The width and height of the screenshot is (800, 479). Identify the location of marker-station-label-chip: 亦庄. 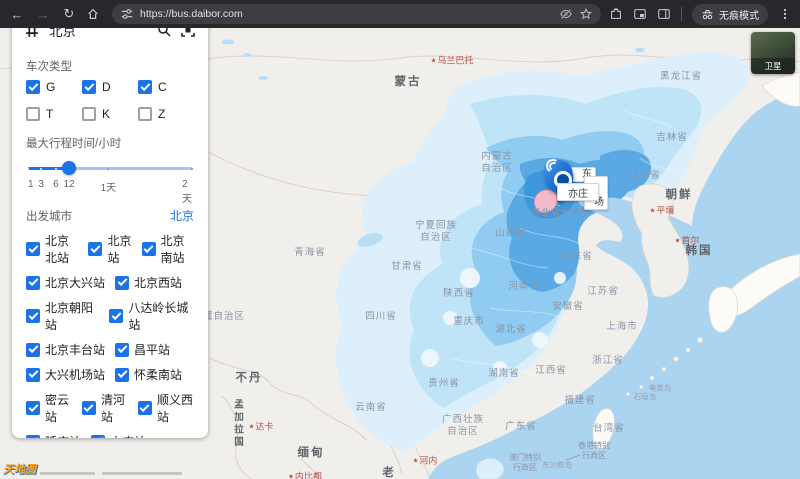
(578, 192).